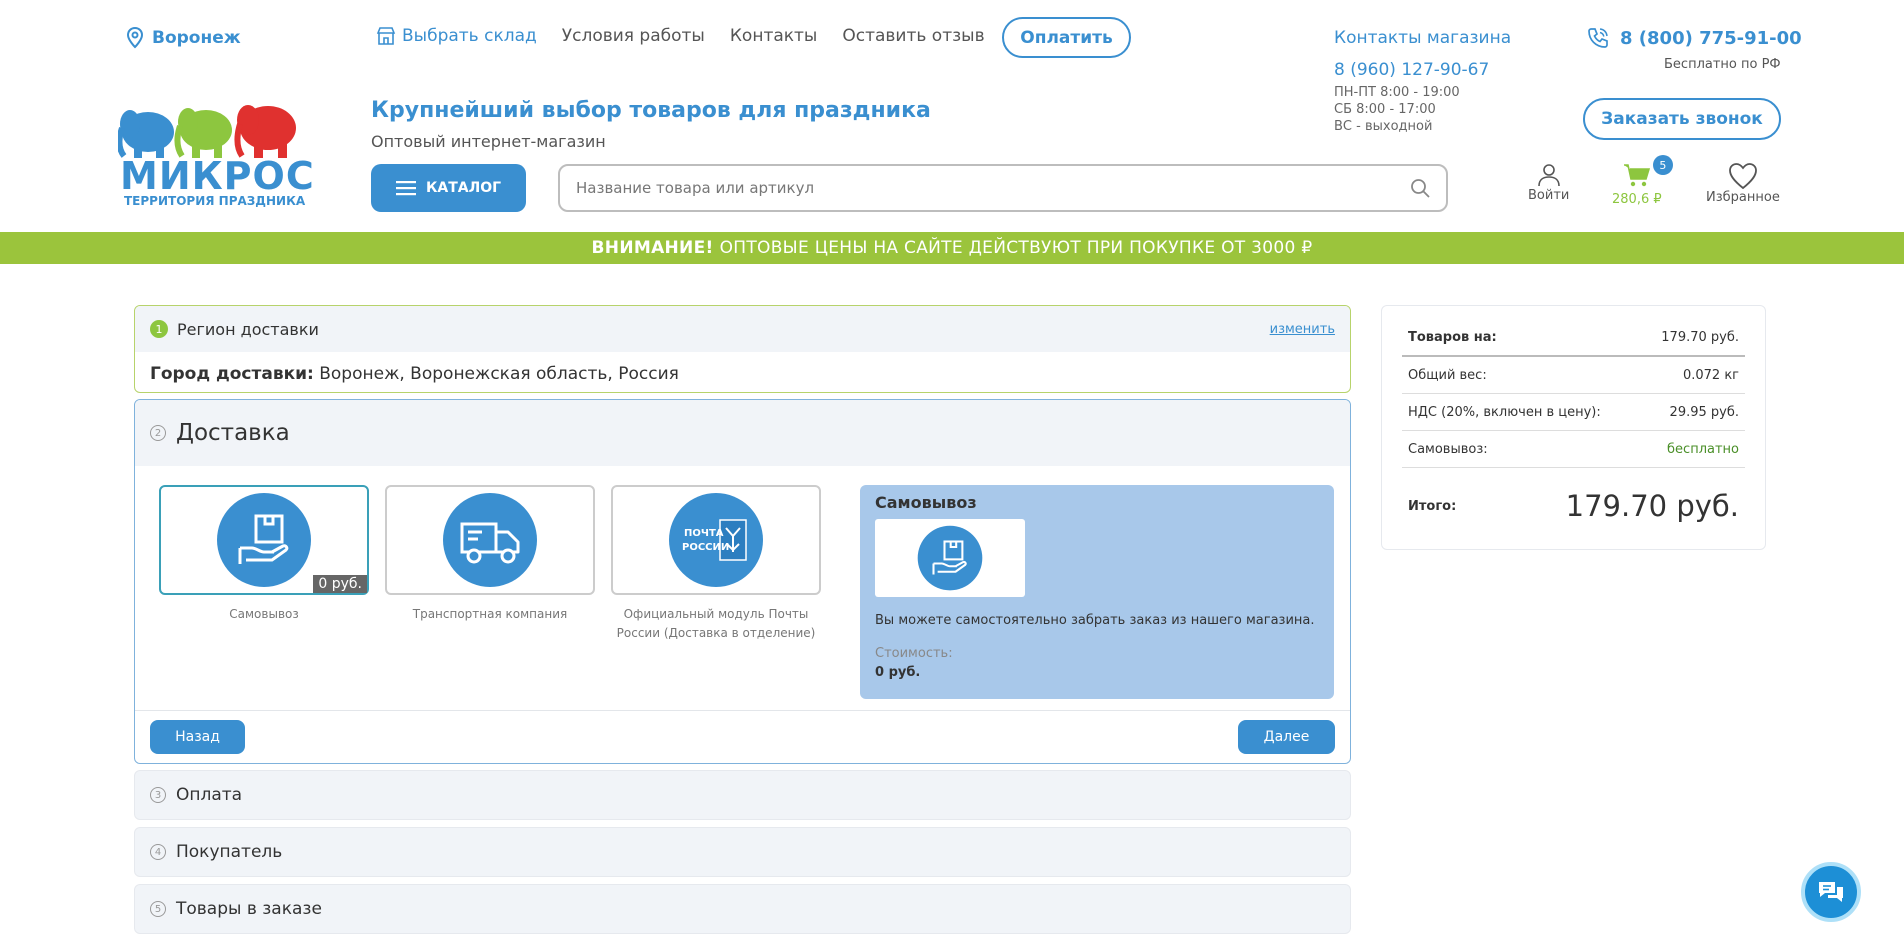 This screenshot has height=948, width=1904. I want to click on summary-total-value: 179.70 руб., so click(1652, 506).